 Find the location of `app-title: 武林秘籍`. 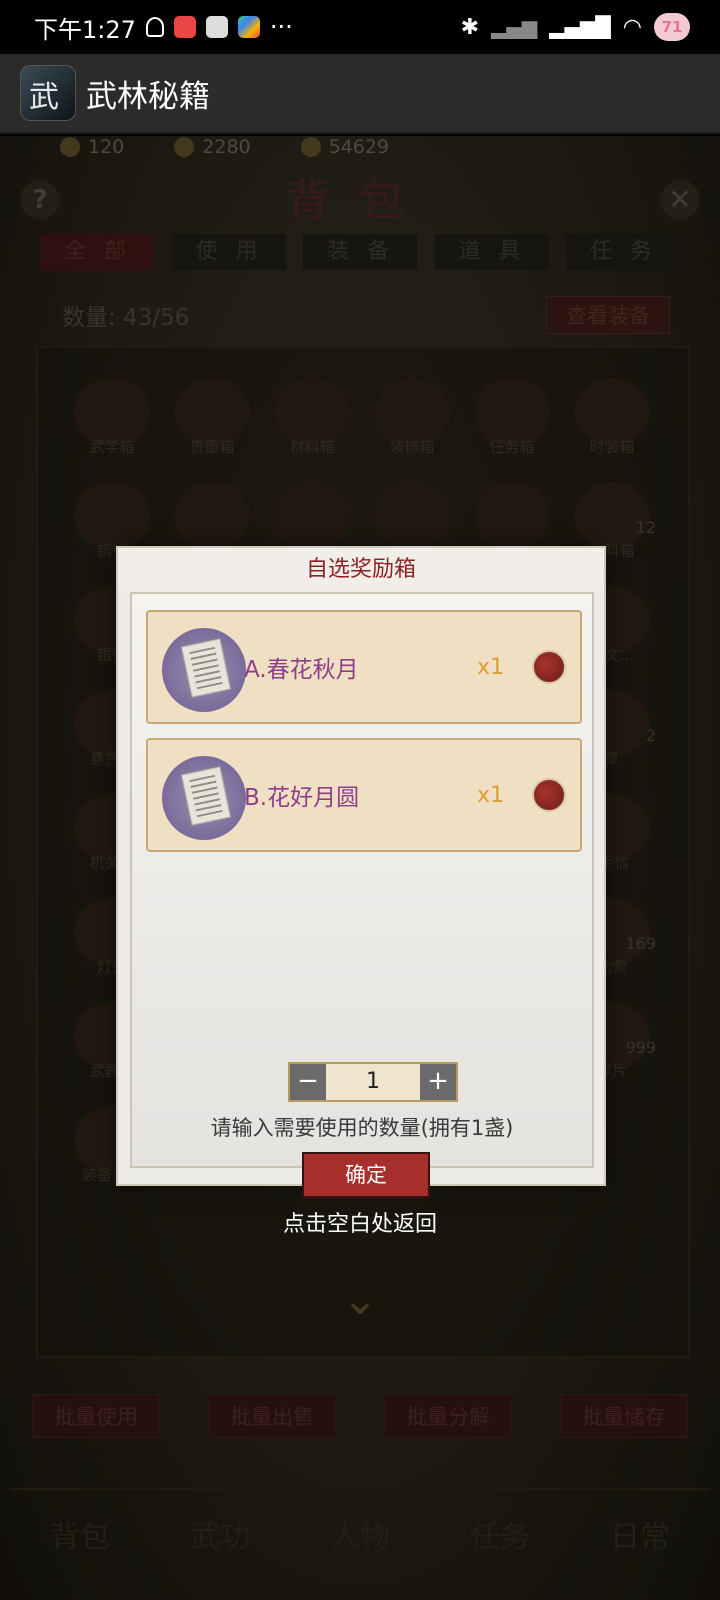

app-title: 武林秘籍 is located at coordinates (148, 96).